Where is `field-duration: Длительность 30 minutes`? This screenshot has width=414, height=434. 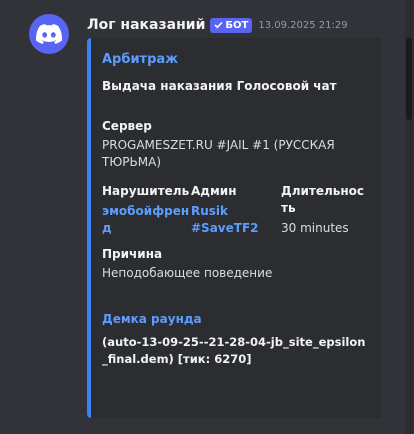
field-duration: Длительность 30 minutes is located at coordinates (325, 210).